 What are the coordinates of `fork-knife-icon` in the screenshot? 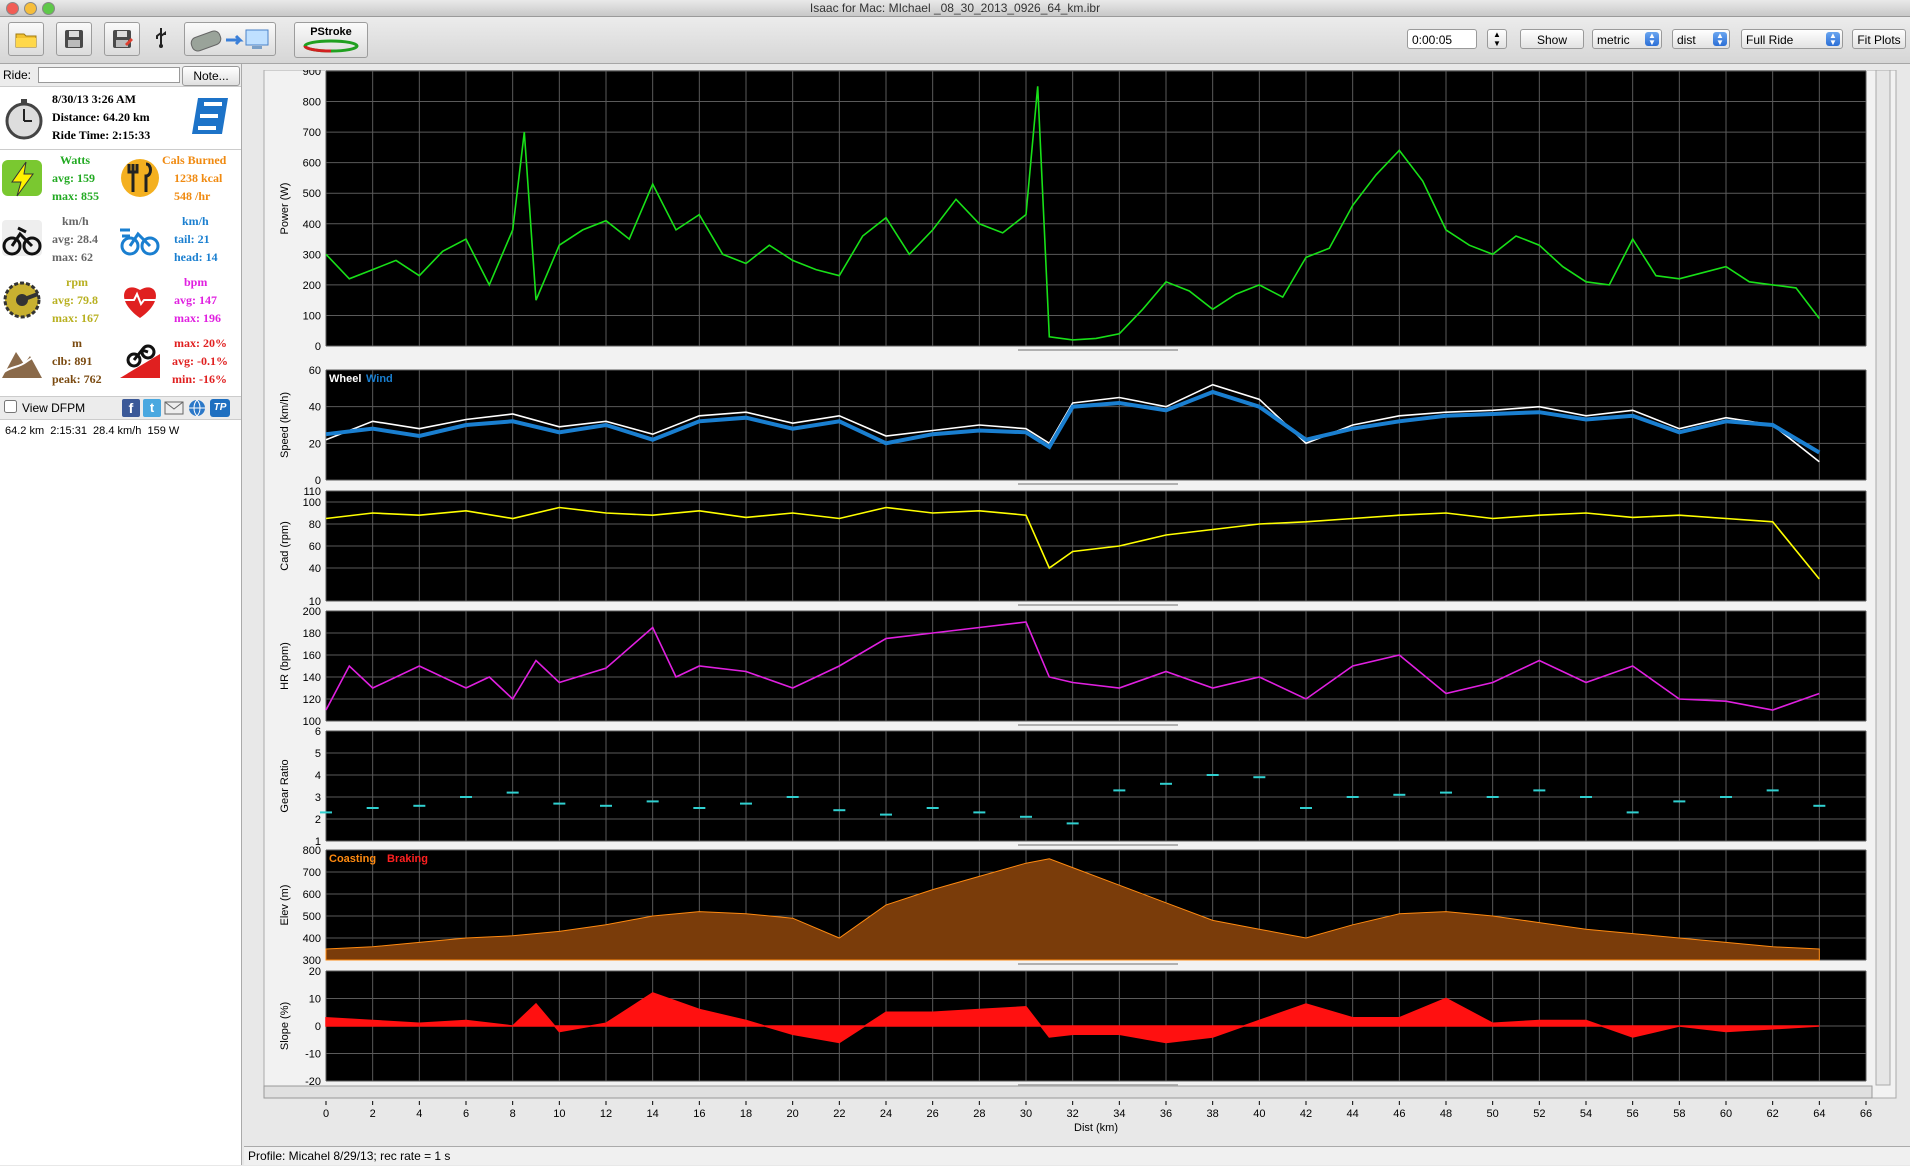 It's located at (140, 178).